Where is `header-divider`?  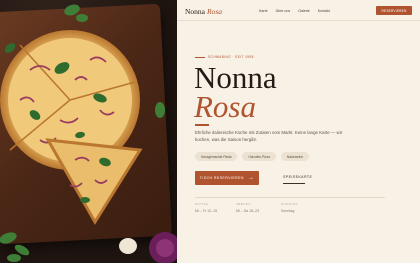
header-divider is located at coordinates (298, 20).